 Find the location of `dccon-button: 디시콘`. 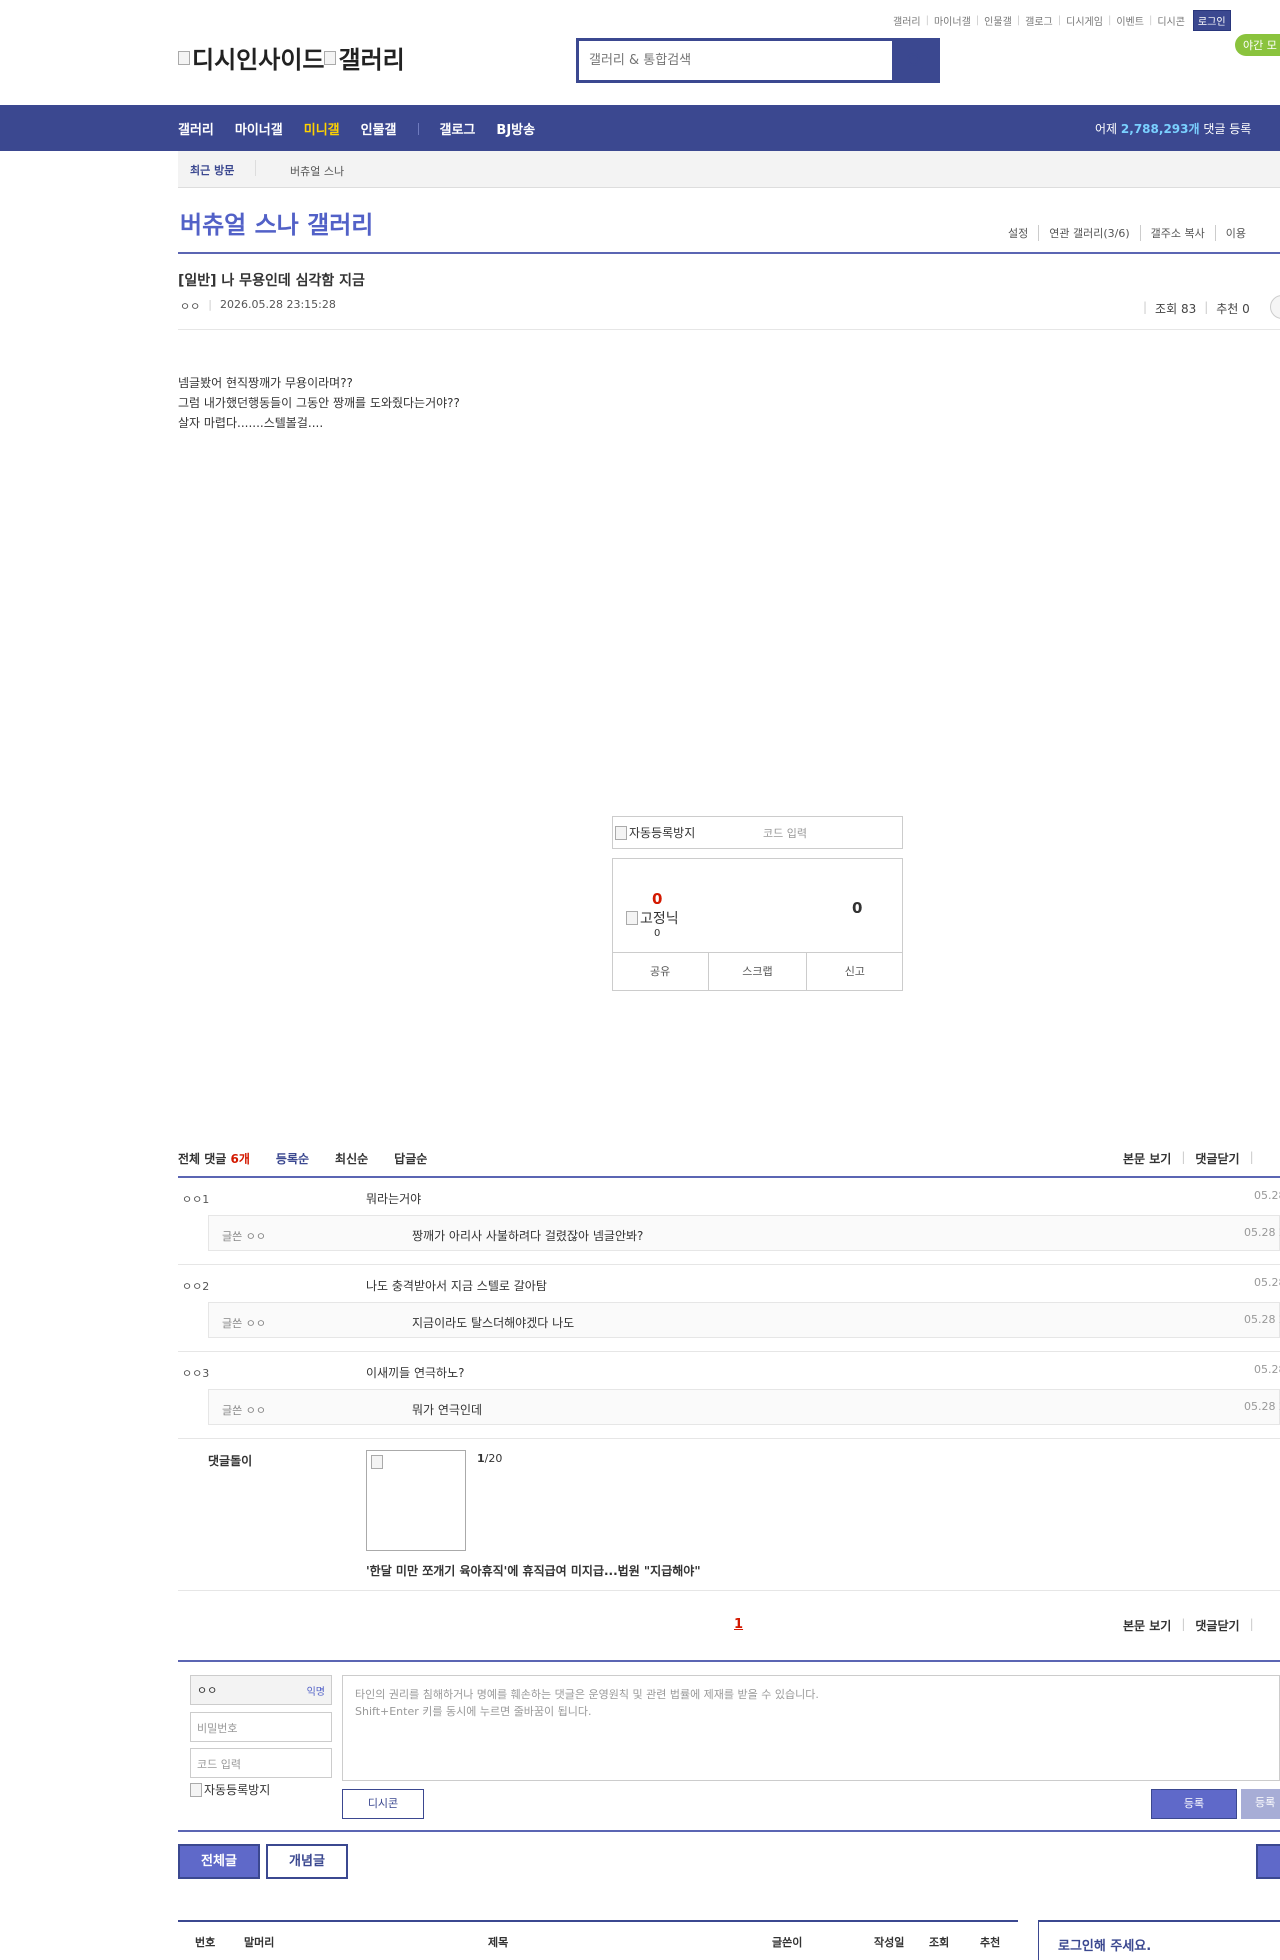

dccon-button: 디시콘 is located at coordinates (383, 1804).